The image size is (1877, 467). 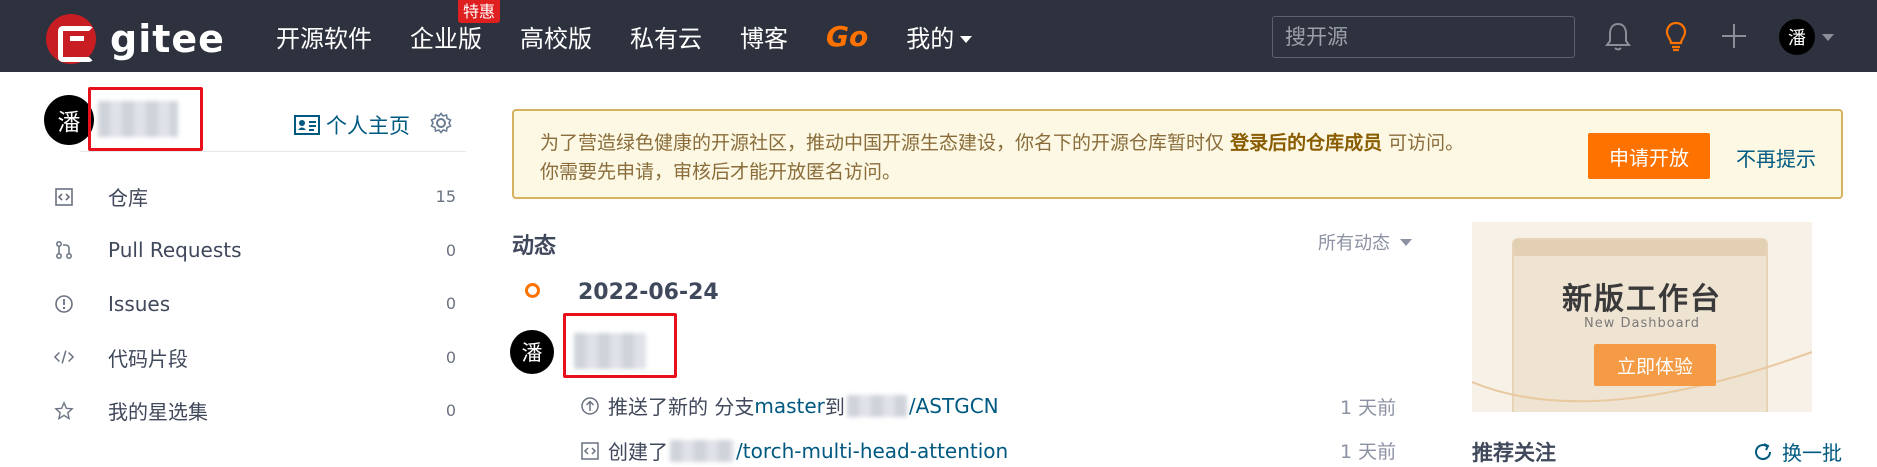 I want to click on sidebar-item-label: Issues, so click(x=139, y=303).